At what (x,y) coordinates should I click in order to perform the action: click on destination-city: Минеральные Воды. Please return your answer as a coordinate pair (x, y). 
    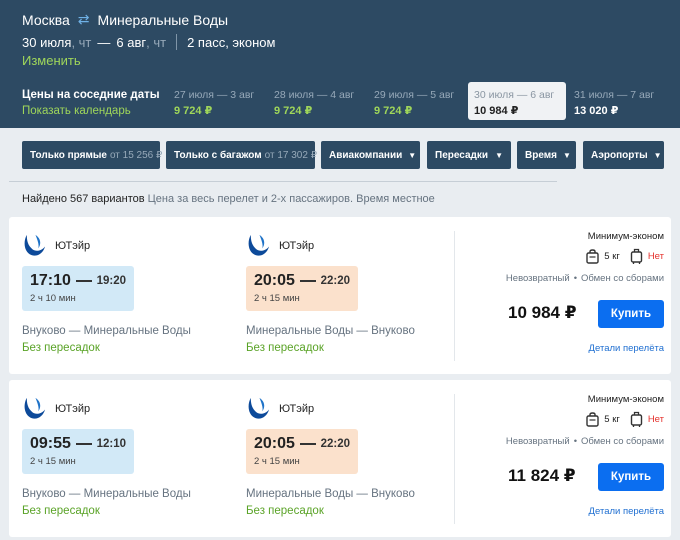
    Looking at the image, I should click on (163, 19).